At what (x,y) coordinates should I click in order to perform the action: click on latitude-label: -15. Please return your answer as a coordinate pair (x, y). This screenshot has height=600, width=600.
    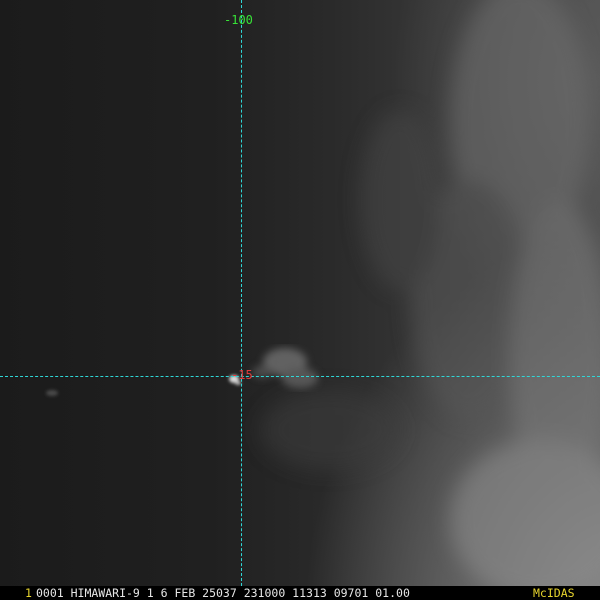
    Looking at the image, I should click on (242, 375).